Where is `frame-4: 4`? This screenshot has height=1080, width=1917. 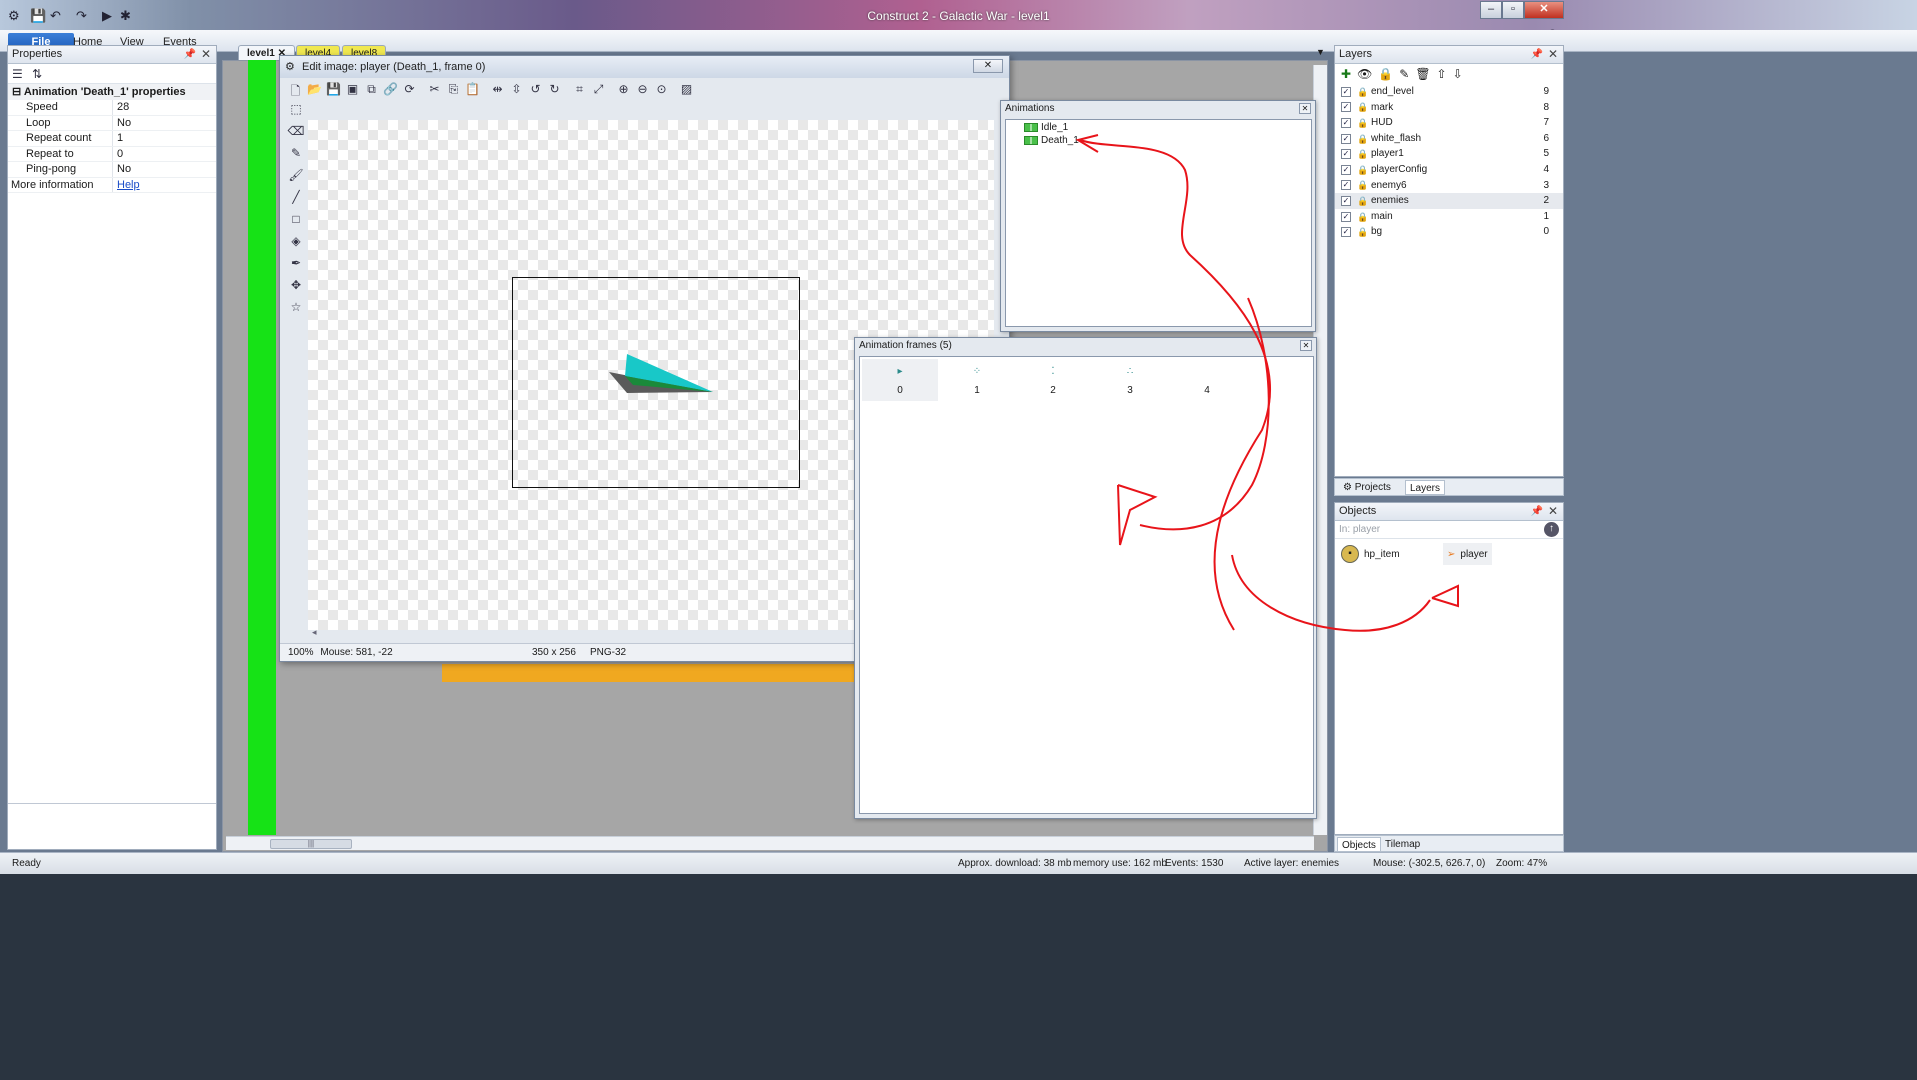 frame-4: 4 is located at coordinates (1207, 380).